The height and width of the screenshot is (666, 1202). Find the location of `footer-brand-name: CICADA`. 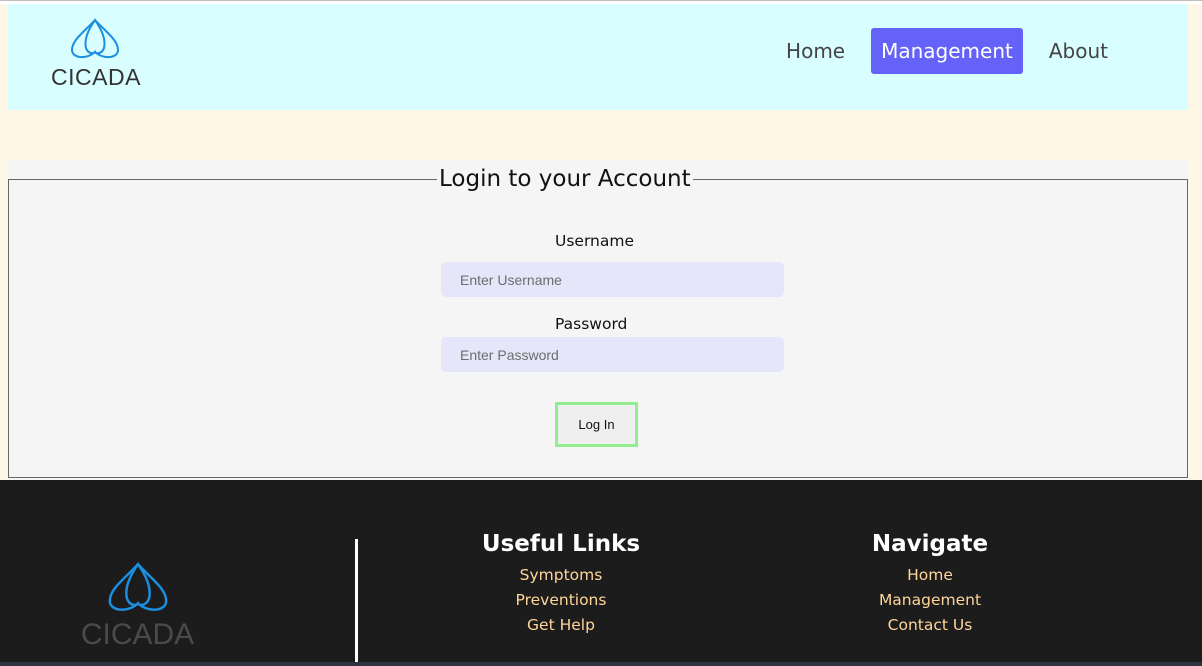

footer-brand-name: CICADA is located at coordinates (137, 634).